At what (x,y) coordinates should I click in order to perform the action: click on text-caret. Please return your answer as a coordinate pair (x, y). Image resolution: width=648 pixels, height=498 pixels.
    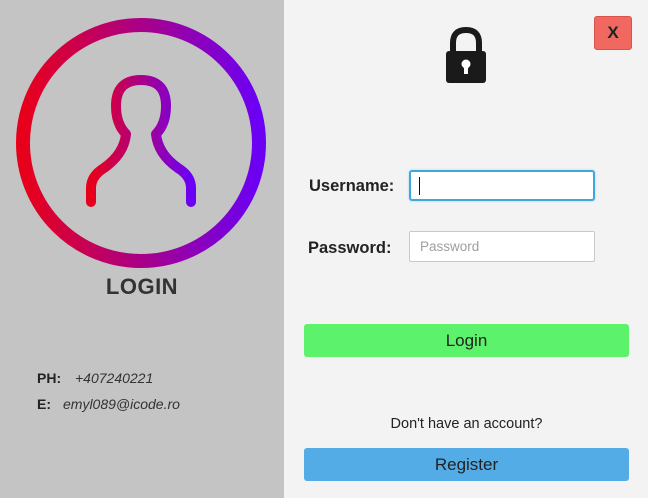
    Looking at the image, I should click on (419, 186).